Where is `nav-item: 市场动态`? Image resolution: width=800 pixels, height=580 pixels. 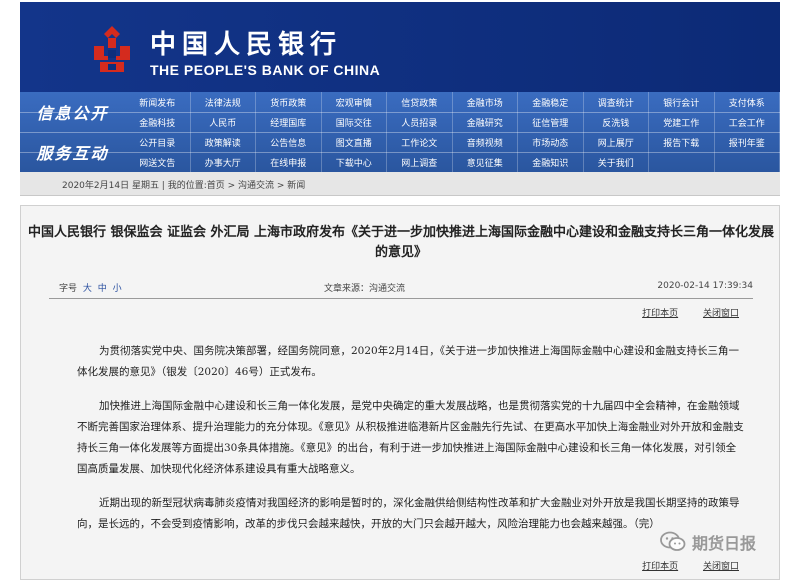
nav-item: 市场动态 is located at coordinates (551, 142).